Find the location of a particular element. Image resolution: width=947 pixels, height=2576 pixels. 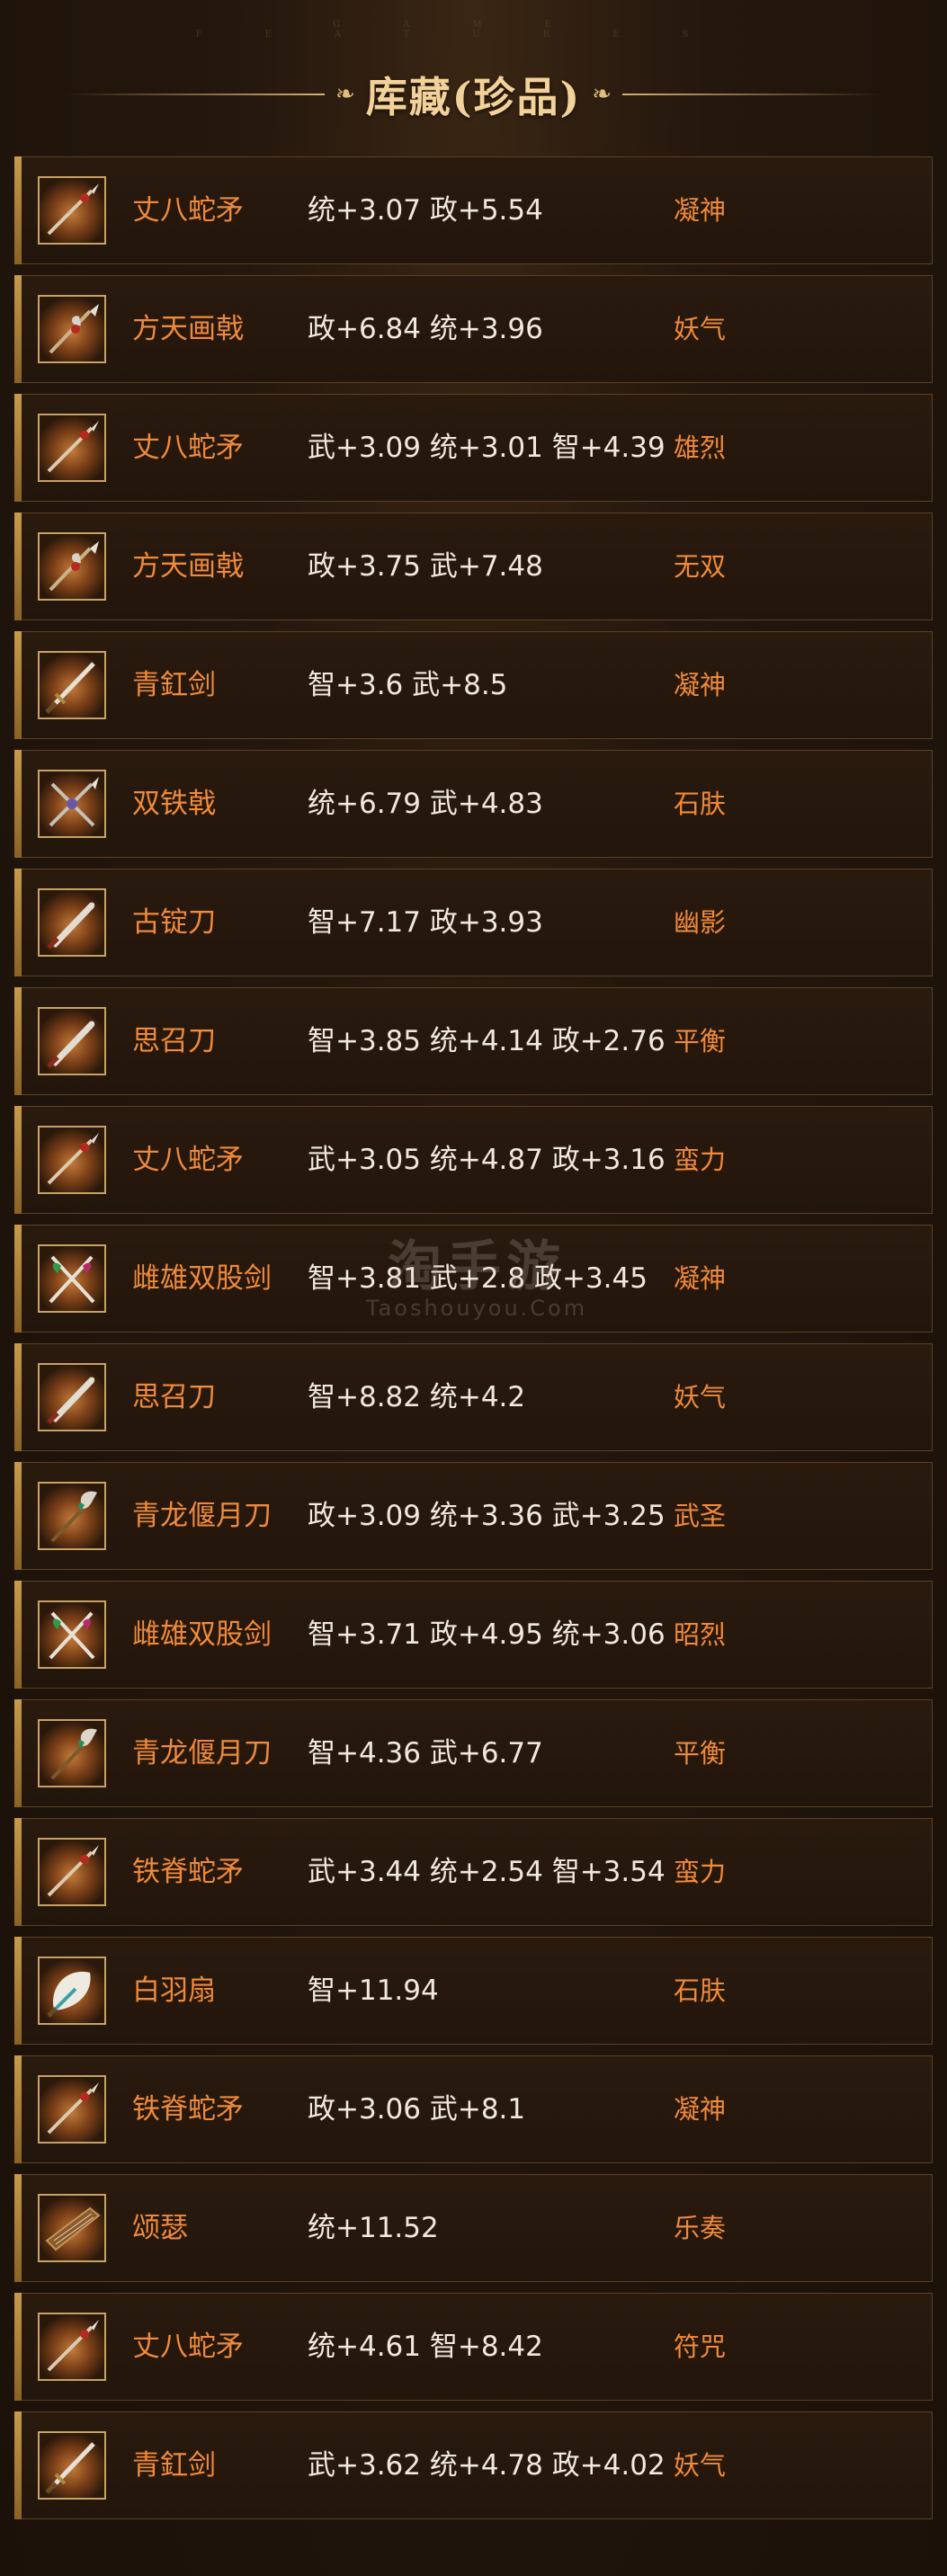

list-item: 颂瑟 统+11.52 乐奏 is located at coordinates (473, 2228).